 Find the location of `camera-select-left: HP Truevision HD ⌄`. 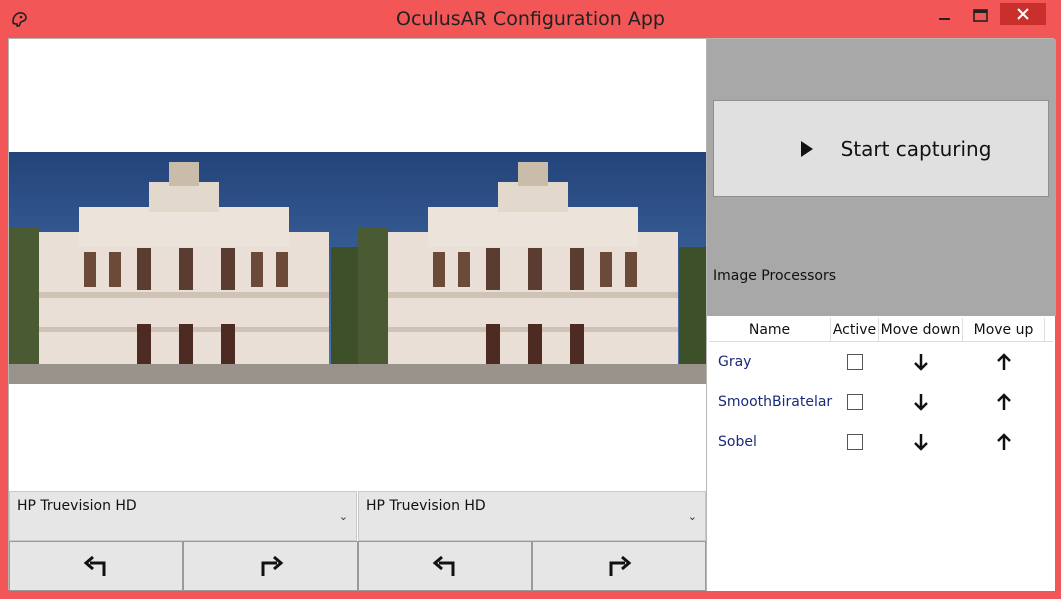

camera-select-left: HP Truevision HD ⌄ is located at coordinates (183, 516).